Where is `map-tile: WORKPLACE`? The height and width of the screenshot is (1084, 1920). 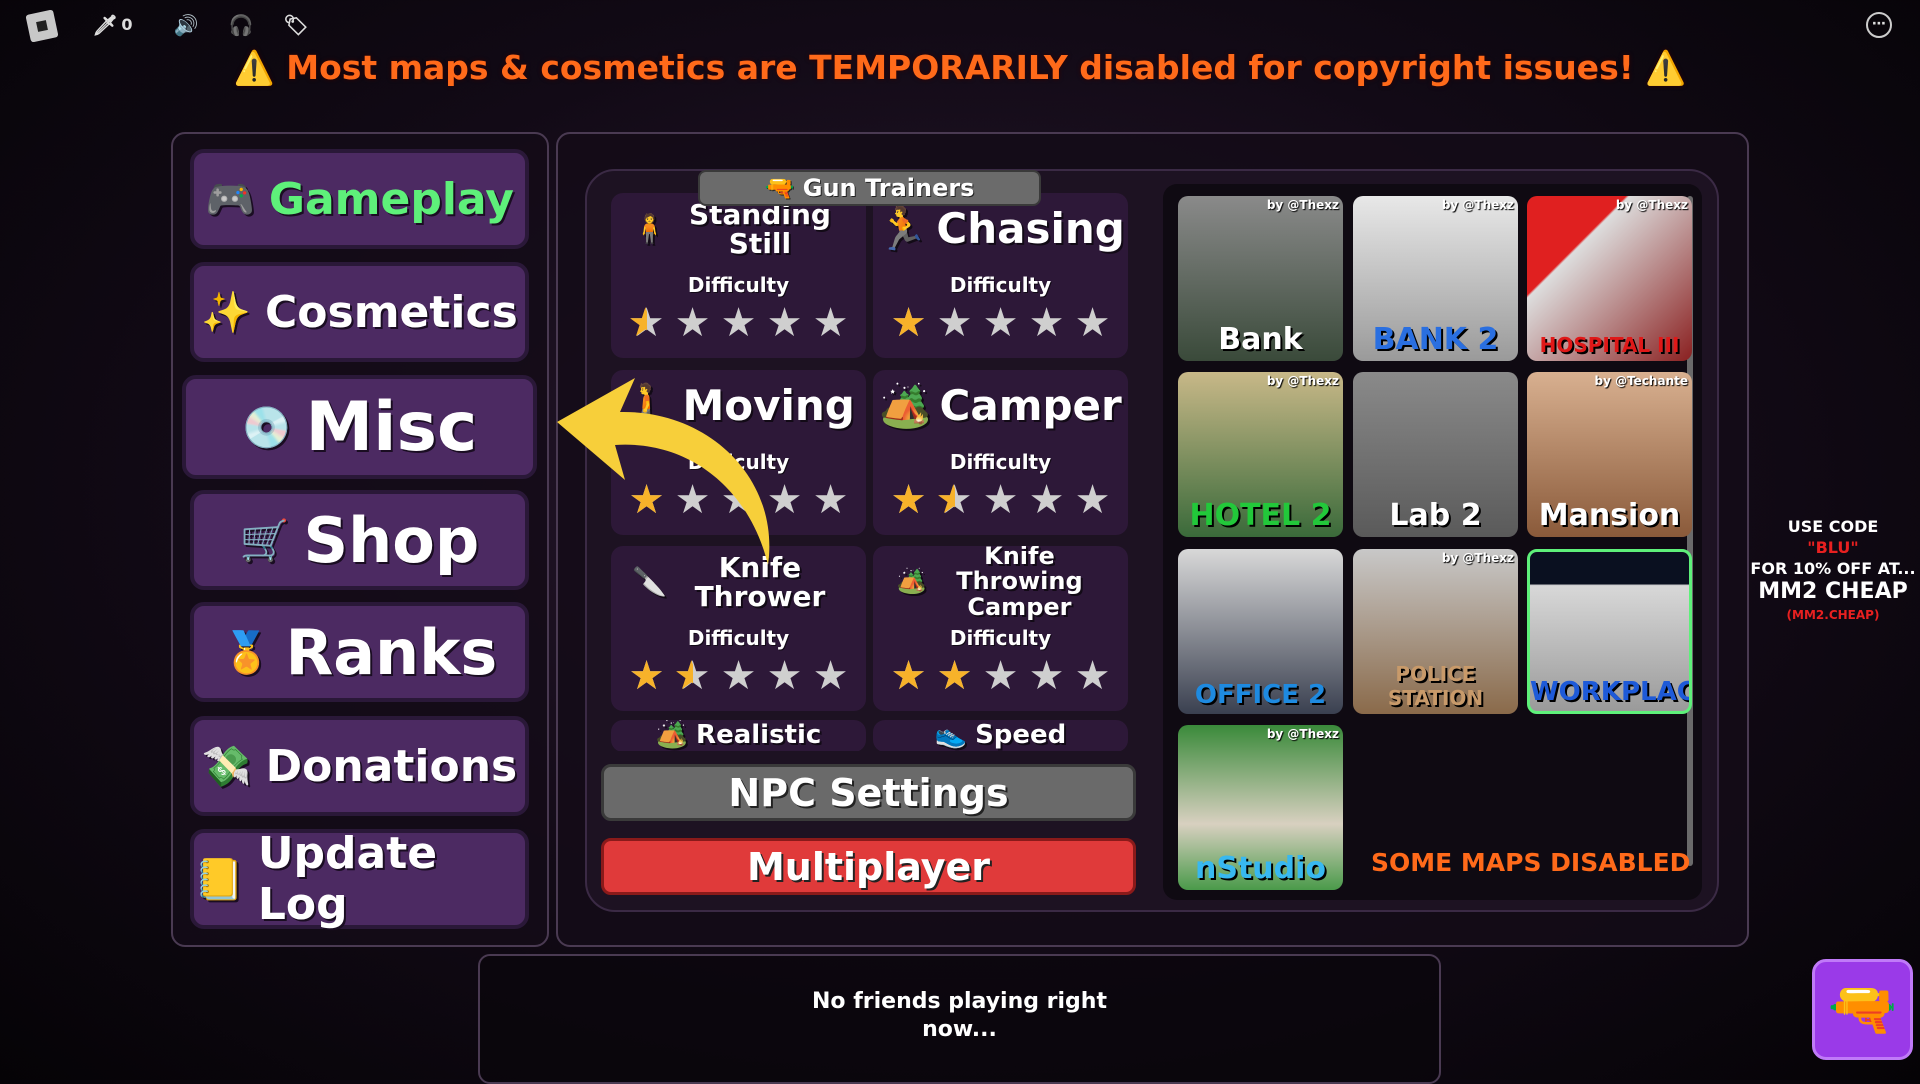
map-tile: WORKPLACE is located at coordinates (1609, 631).